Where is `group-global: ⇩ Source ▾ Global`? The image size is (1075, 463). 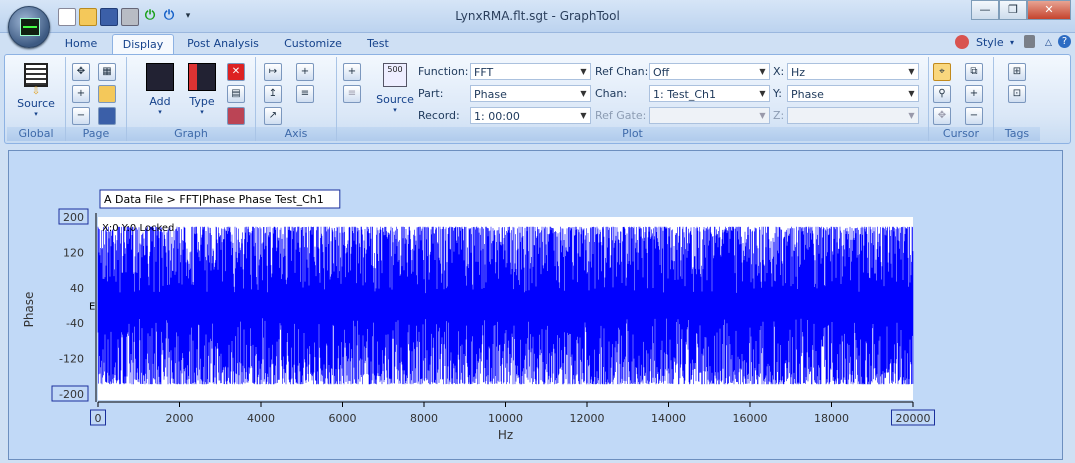
group-global: ⇩ Source ▾ Global is located at coordinates (36, 99).